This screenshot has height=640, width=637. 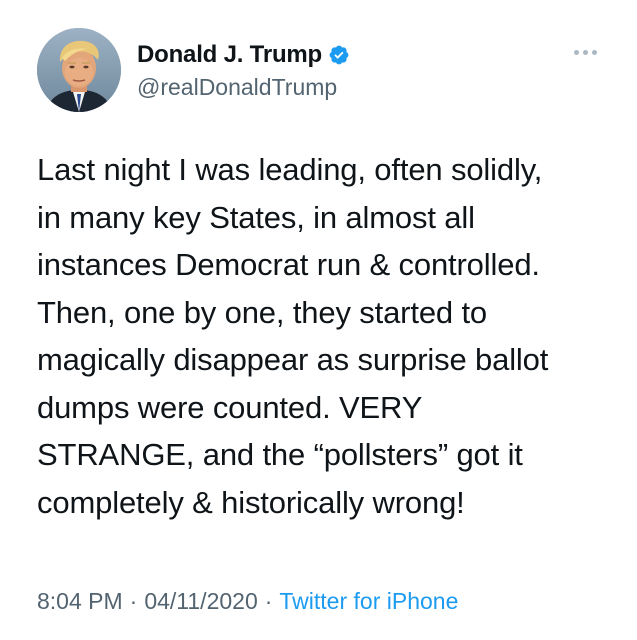 What do you see at coordinates (256, 217) in the screenshot?
I see `tweet-line: in many key States, in almost all` at bounding box center [256, 217].